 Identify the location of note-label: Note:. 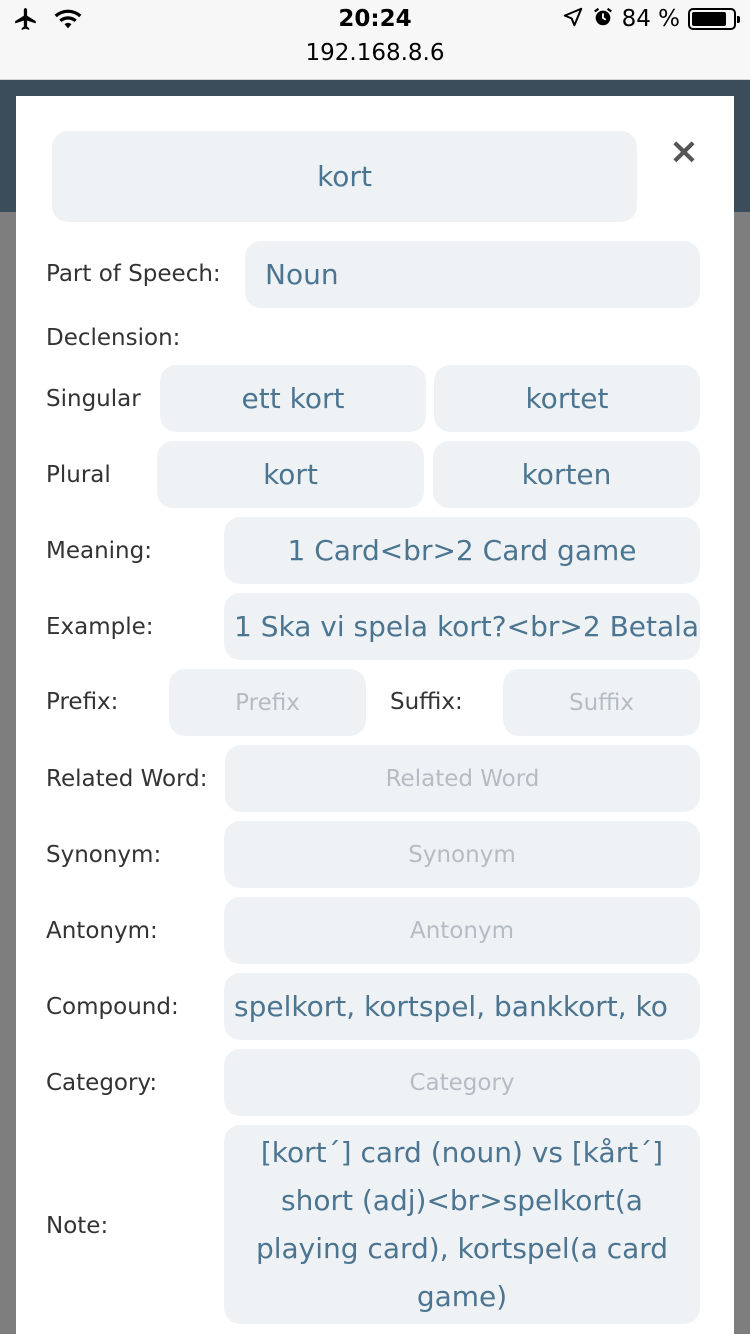
(77, 1226).